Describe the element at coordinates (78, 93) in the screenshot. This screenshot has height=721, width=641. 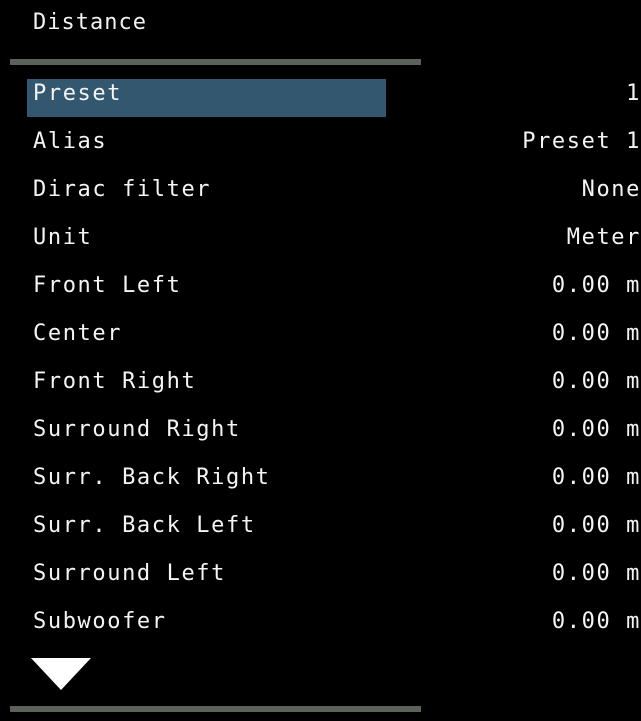
I see `setting-label-preset: Preset` at that location.